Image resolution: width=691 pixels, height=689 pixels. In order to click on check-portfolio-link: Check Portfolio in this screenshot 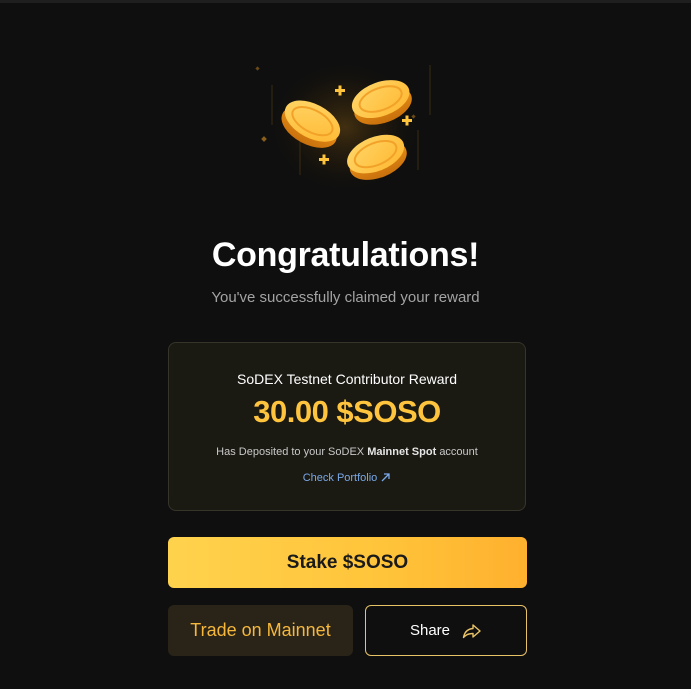, I will do `click(347, 478)`.